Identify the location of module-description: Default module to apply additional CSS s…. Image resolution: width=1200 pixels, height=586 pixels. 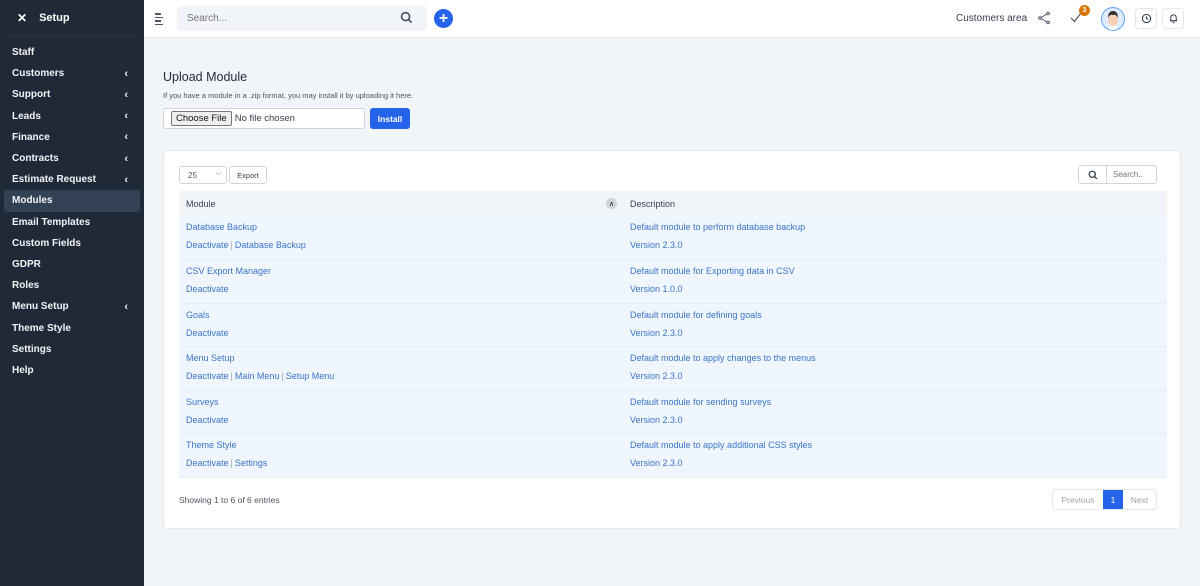
(721, 445).